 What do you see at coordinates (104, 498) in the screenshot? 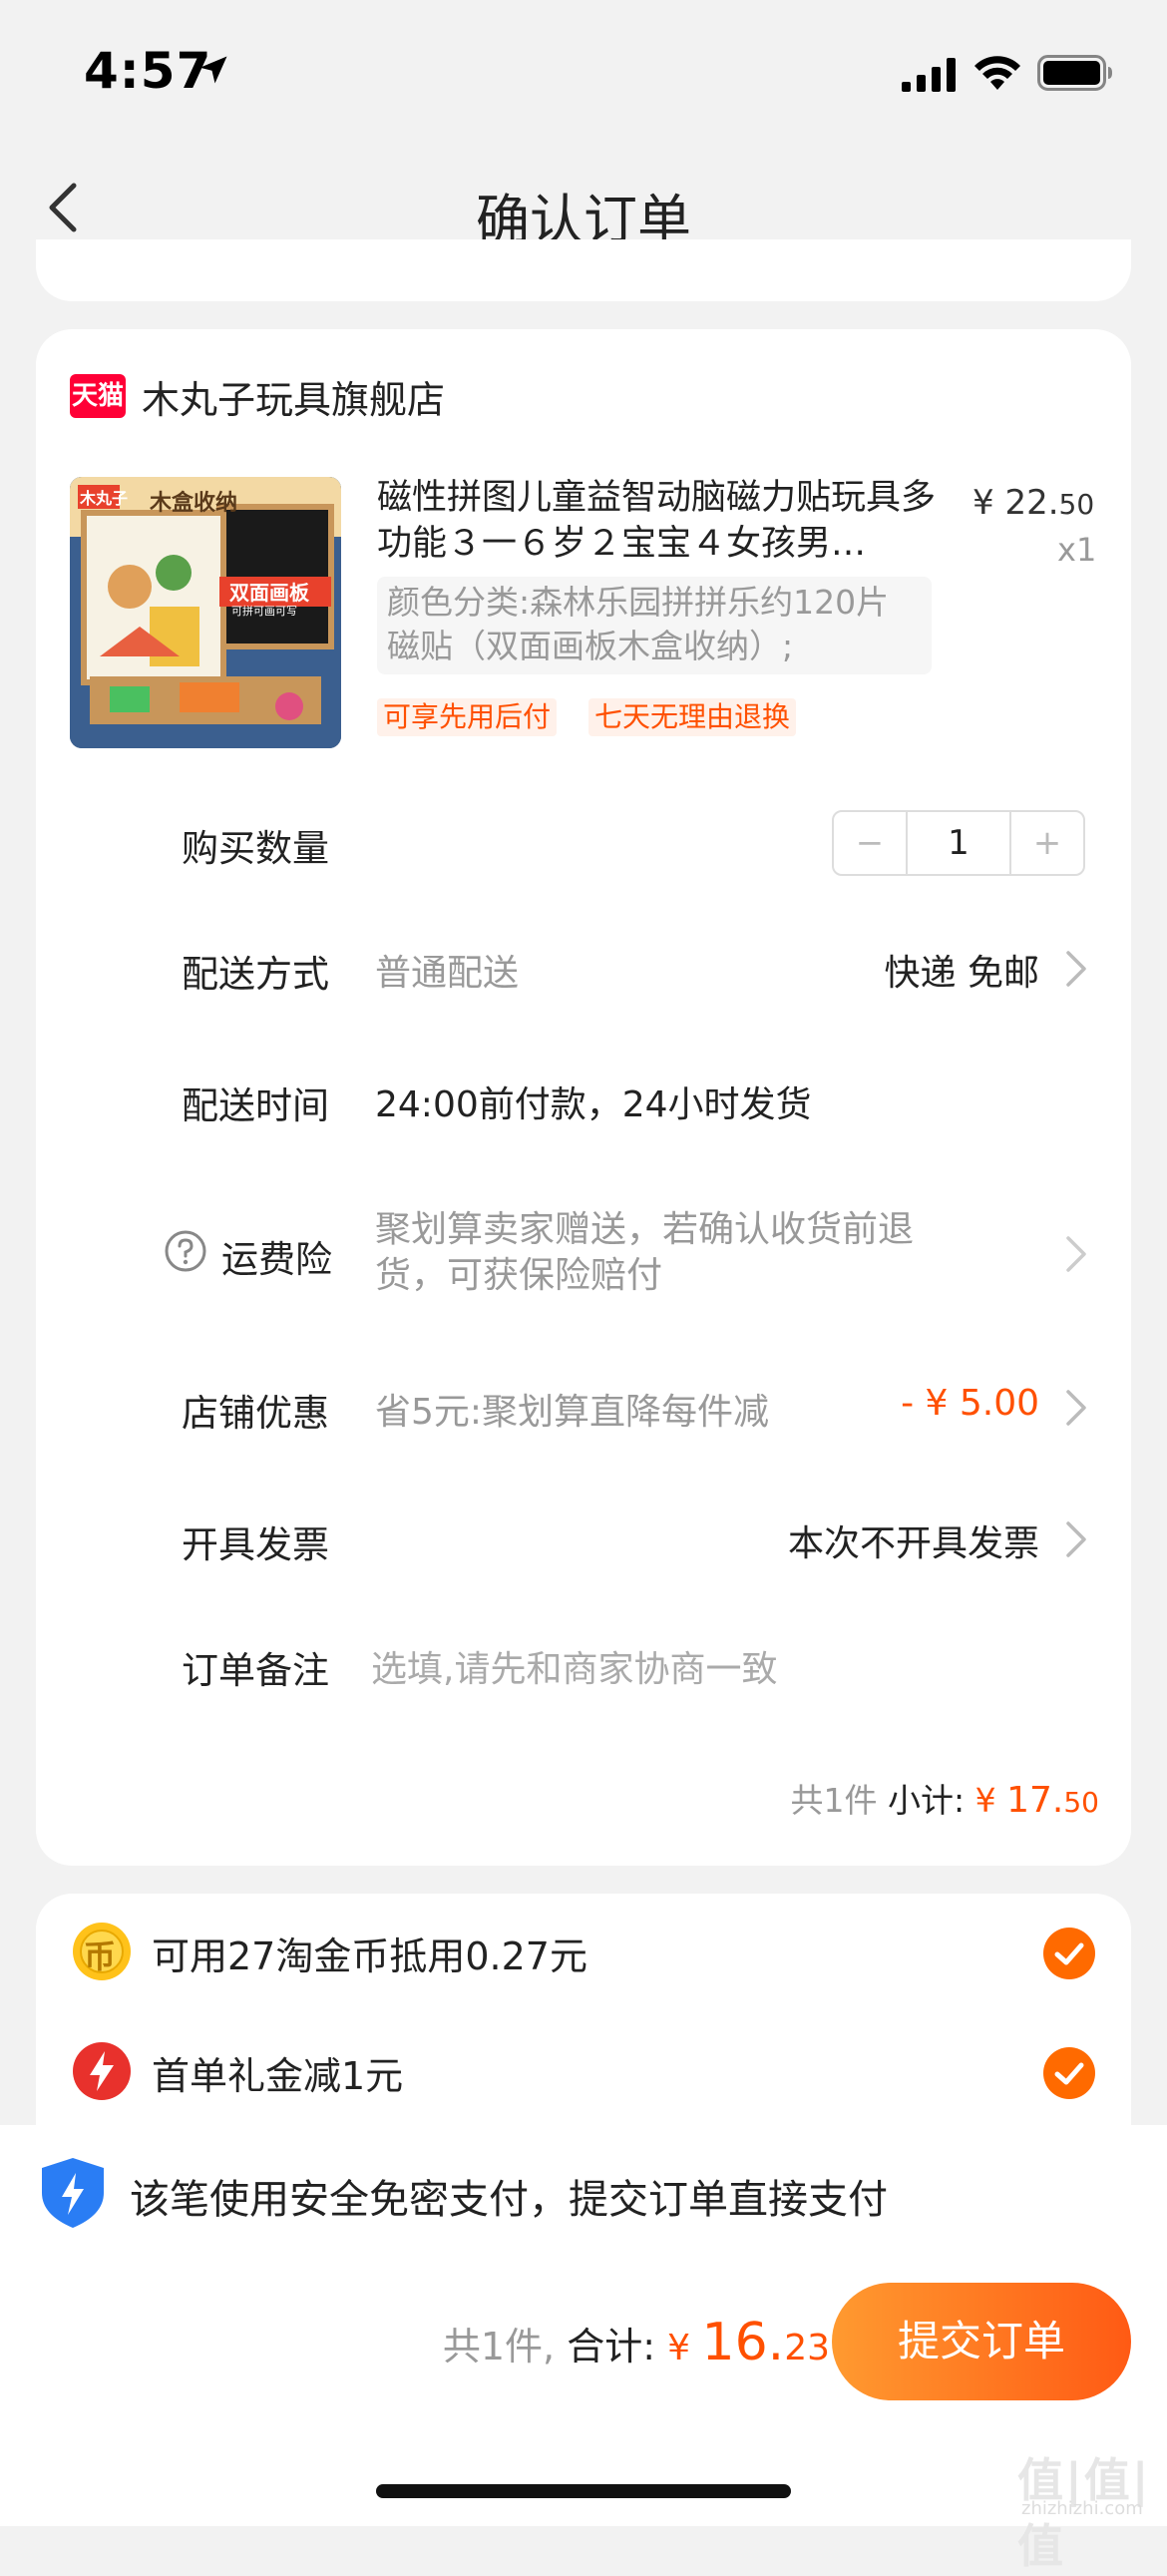
I see `product-image-brand: 木丸子` at bounding box center [104, 498].